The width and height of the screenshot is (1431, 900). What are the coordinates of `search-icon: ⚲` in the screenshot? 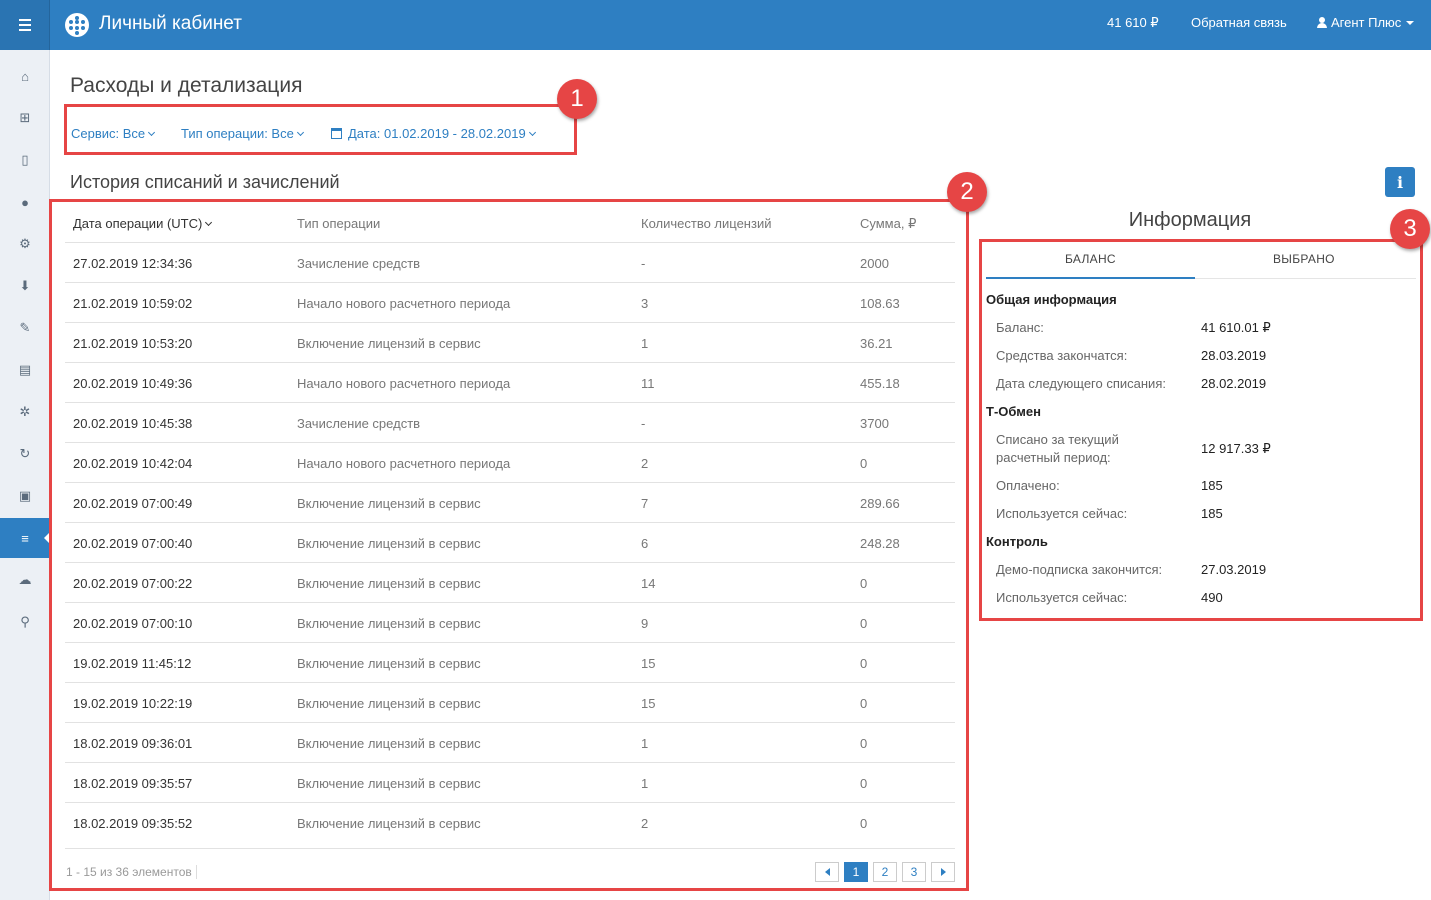 It's located at (25, 621).